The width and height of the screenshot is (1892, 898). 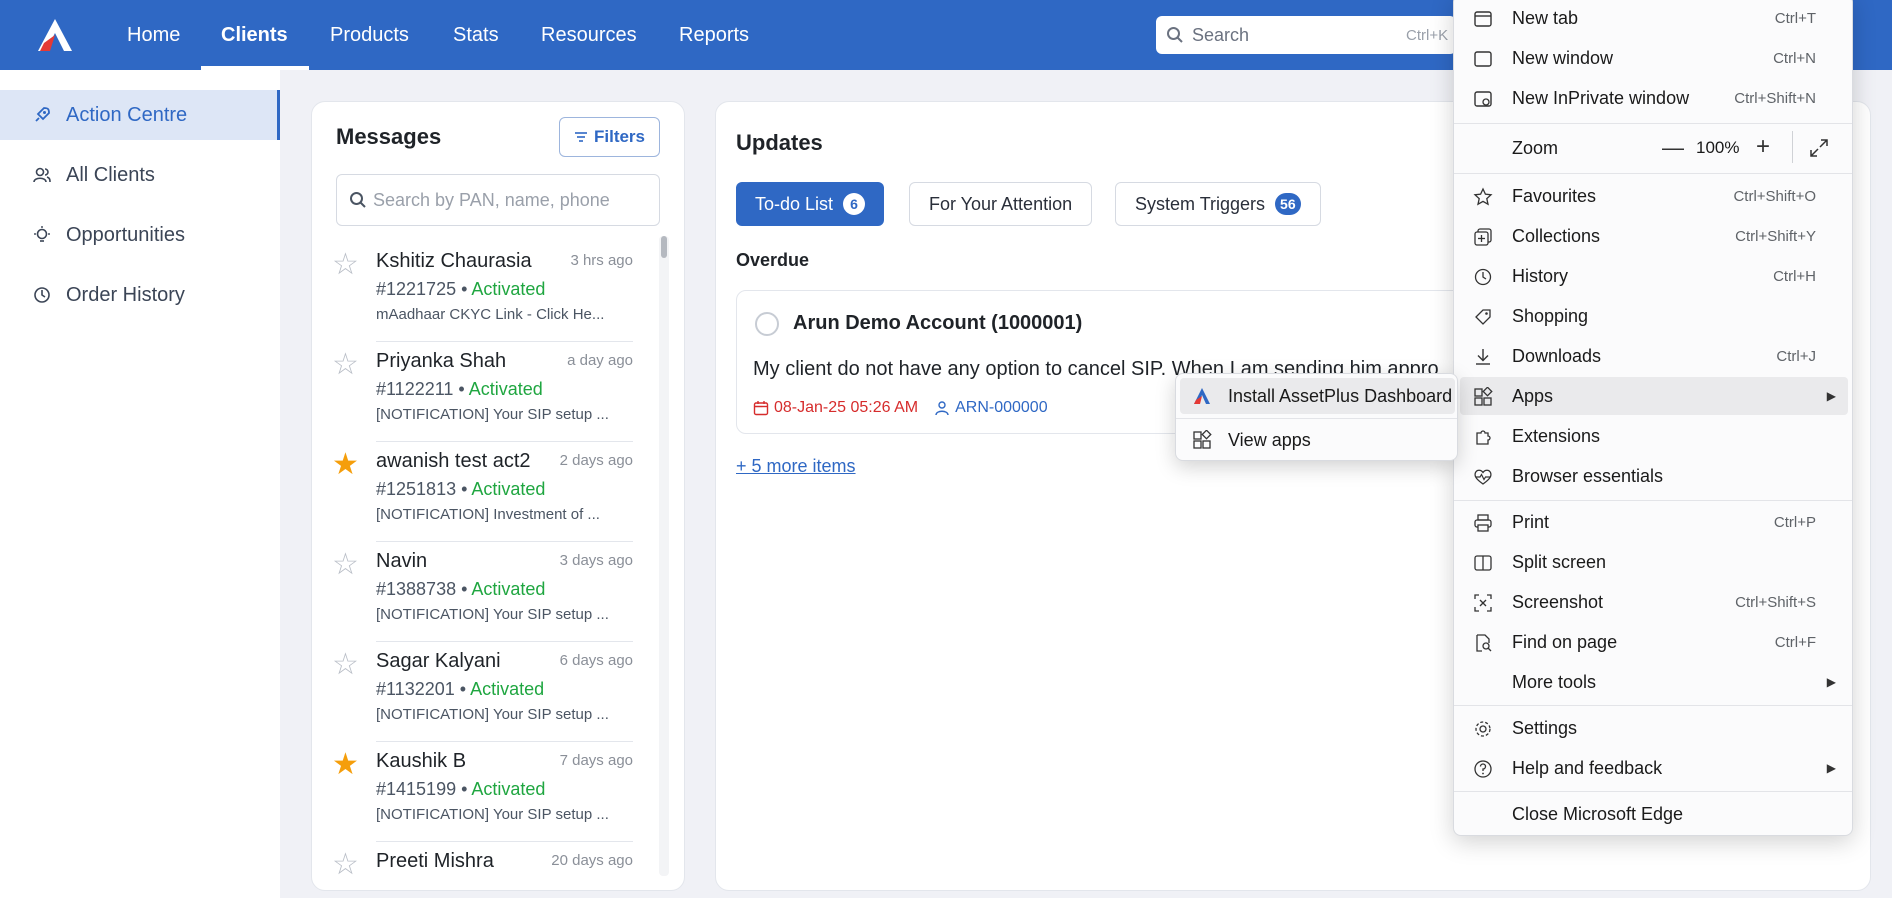 What do you see at coordinates (1654, 728) in the screenshot?
I see `menu-item-settings: Settings` at bounding box center [1654, 728].